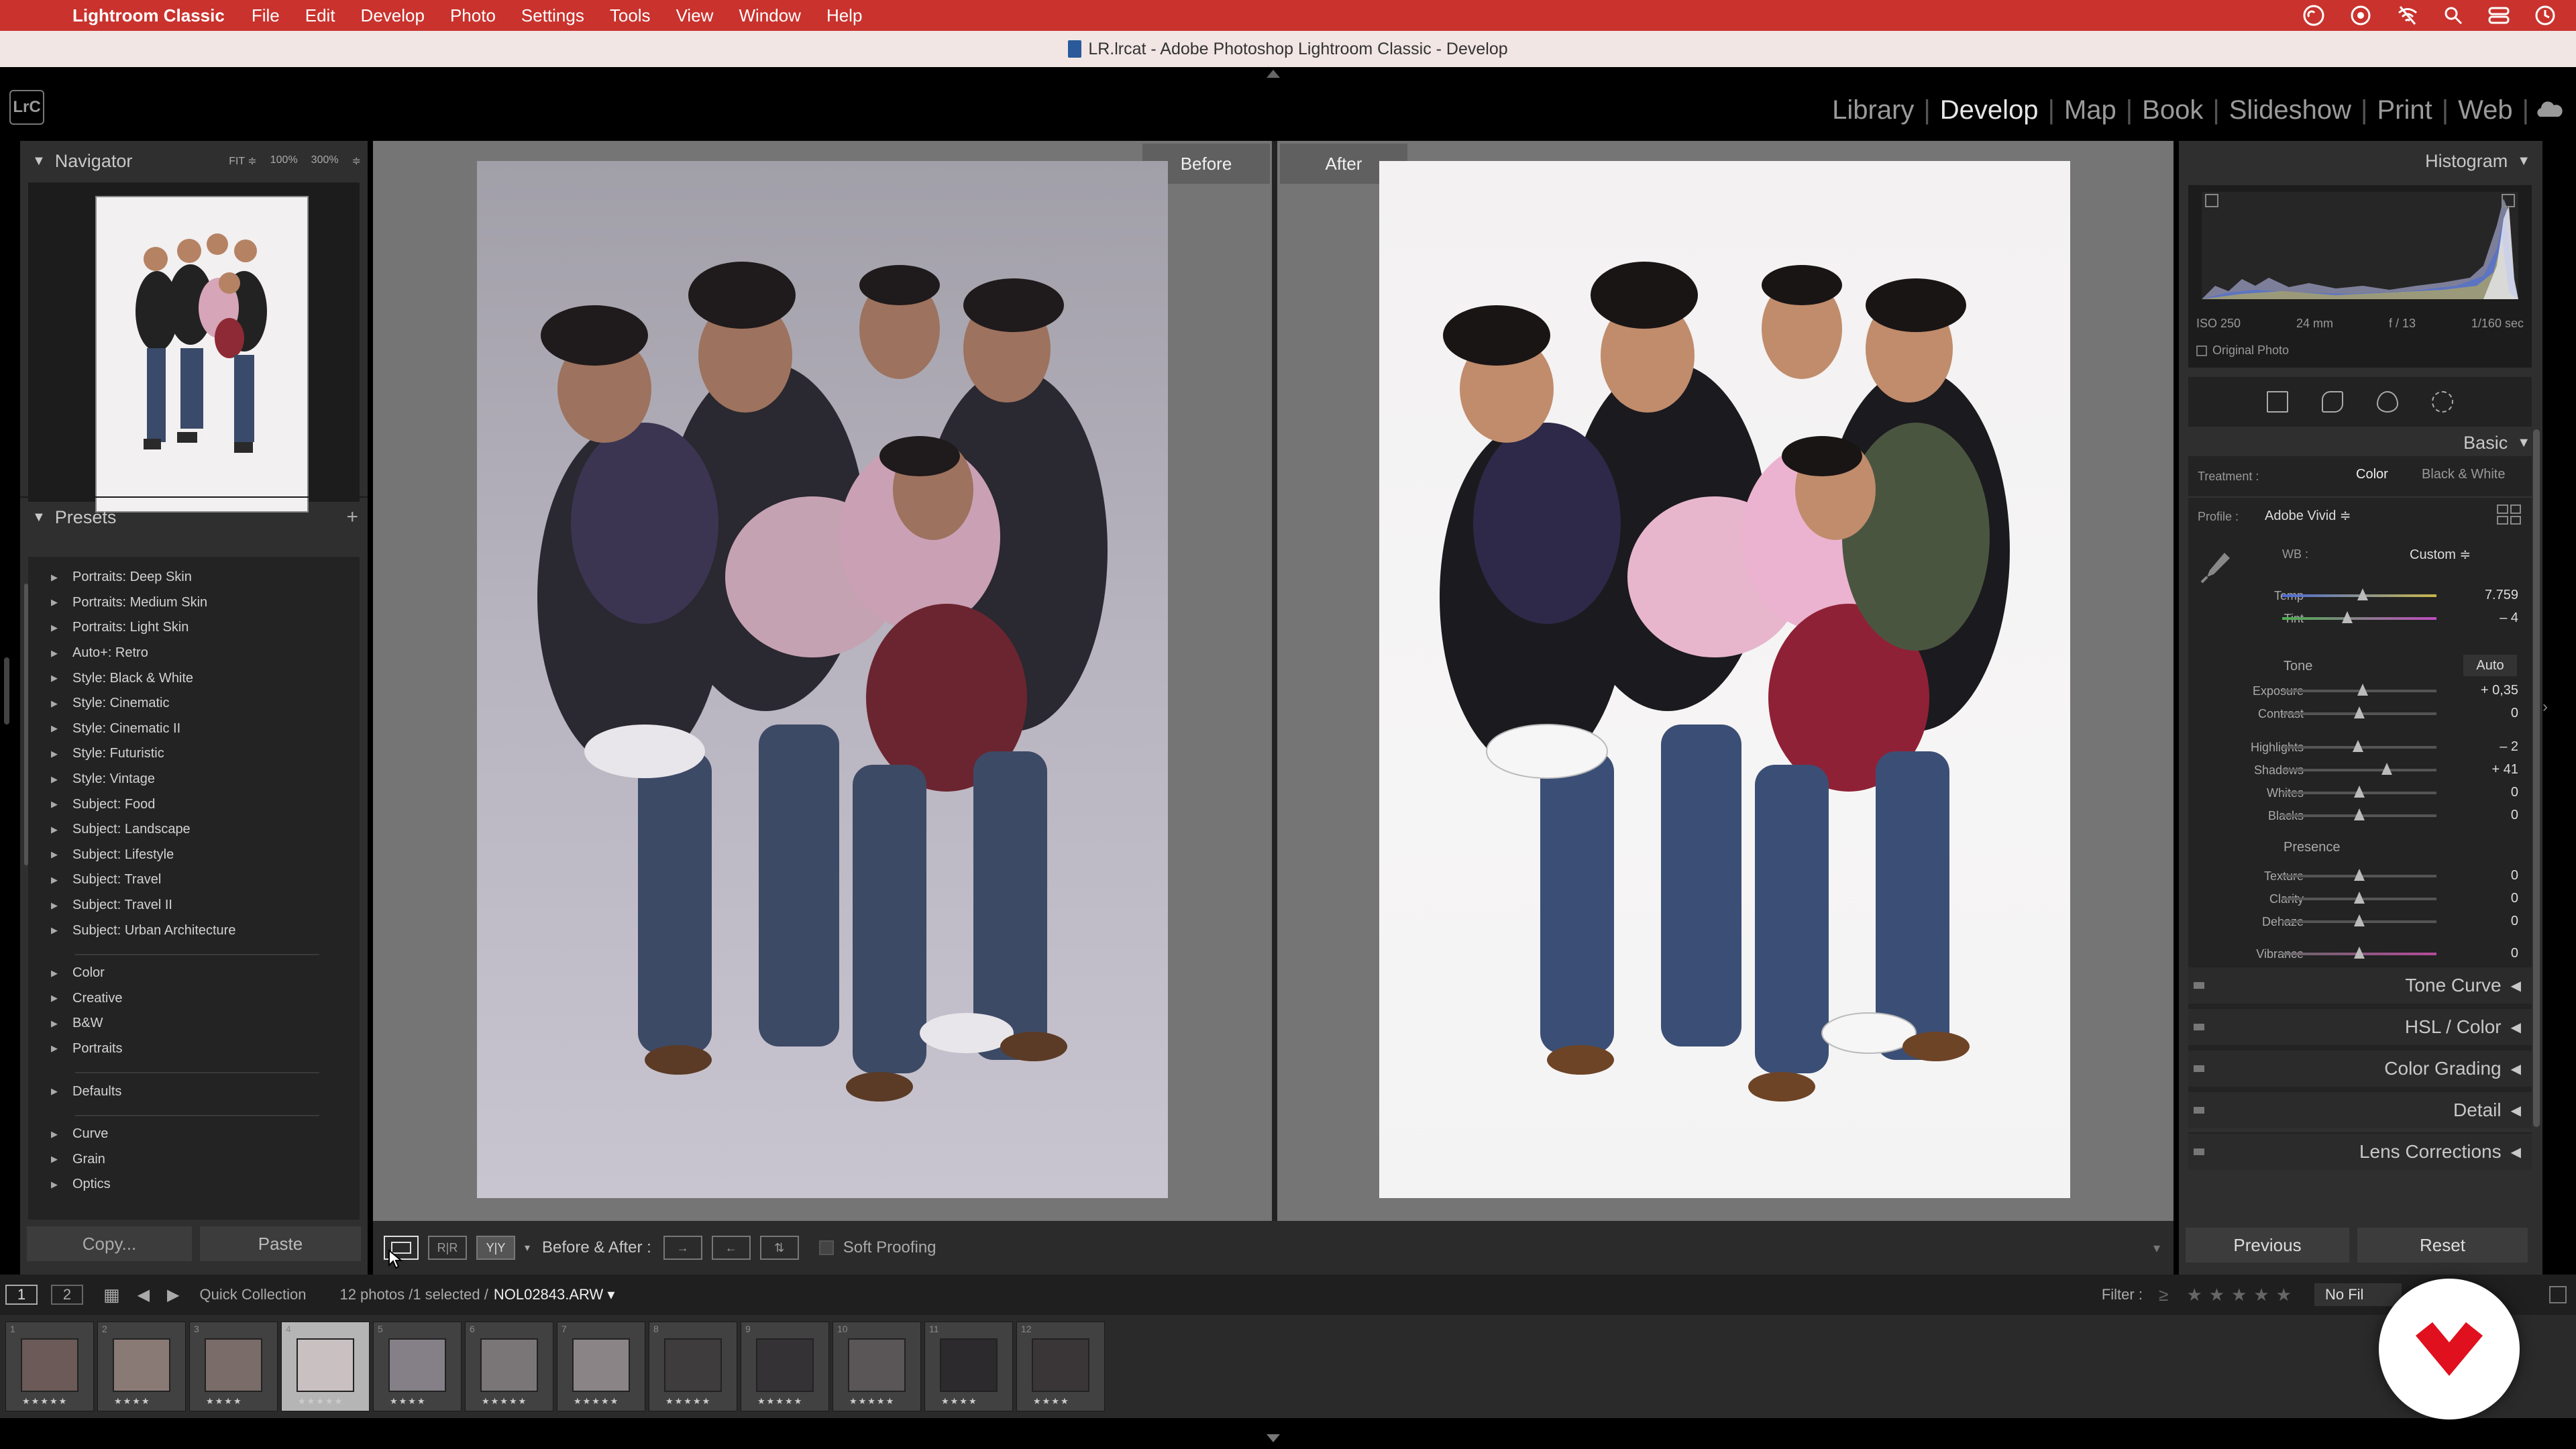 The width and height of the screenshot is (2576, 1449). I want to click on slider-temp: Temp7.759, so click(2360, 596).